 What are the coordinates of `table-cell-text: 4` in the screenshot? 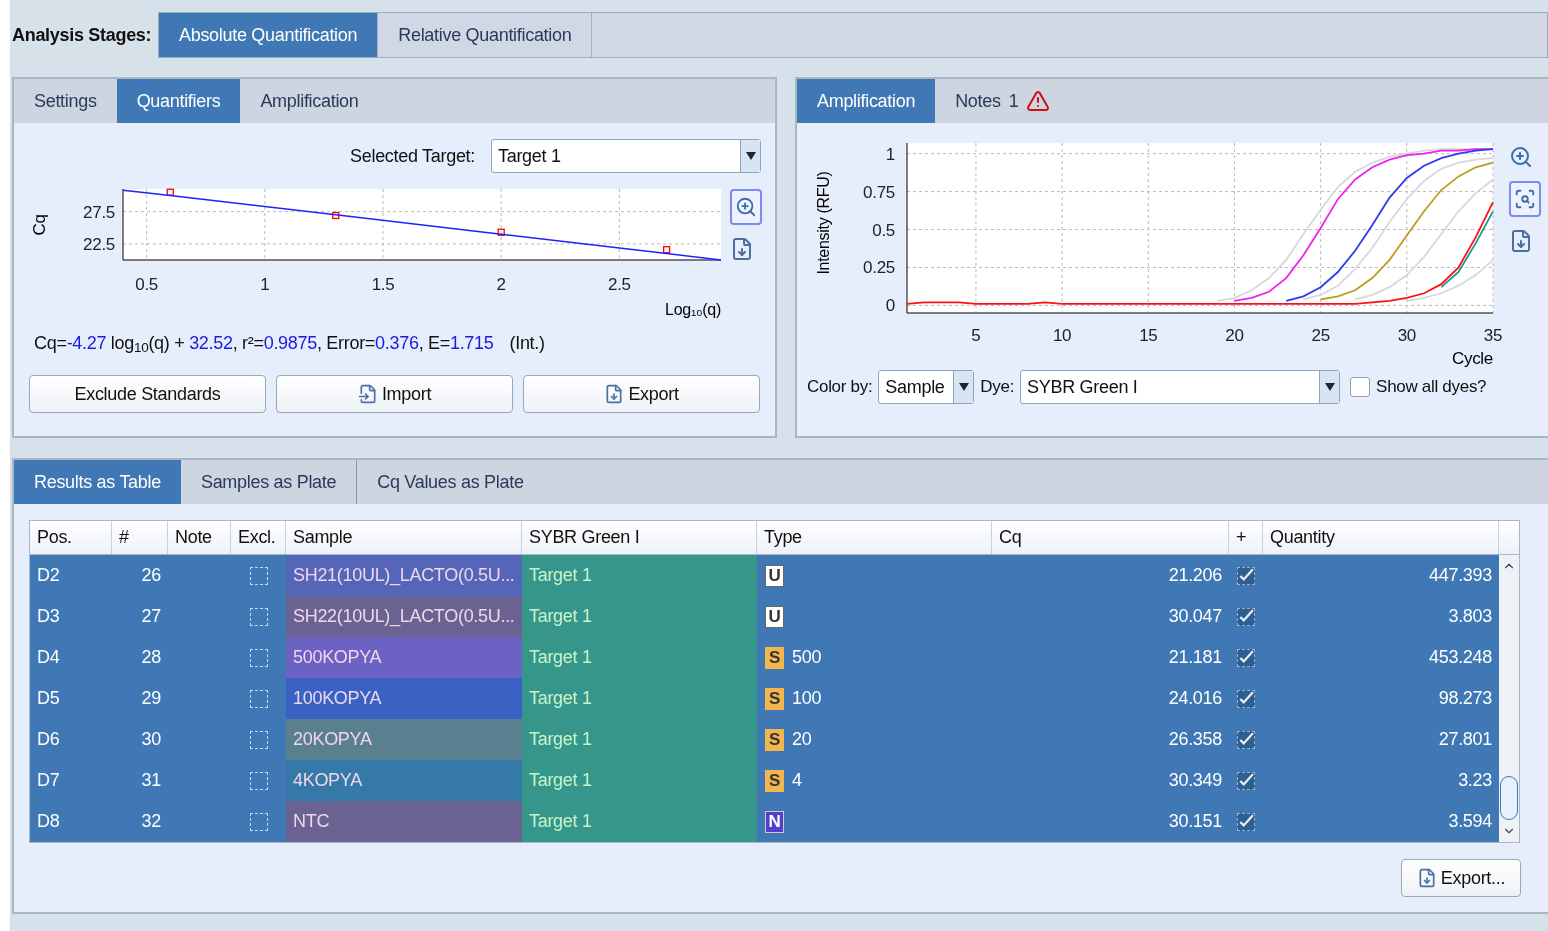 It's located at (797, 780).